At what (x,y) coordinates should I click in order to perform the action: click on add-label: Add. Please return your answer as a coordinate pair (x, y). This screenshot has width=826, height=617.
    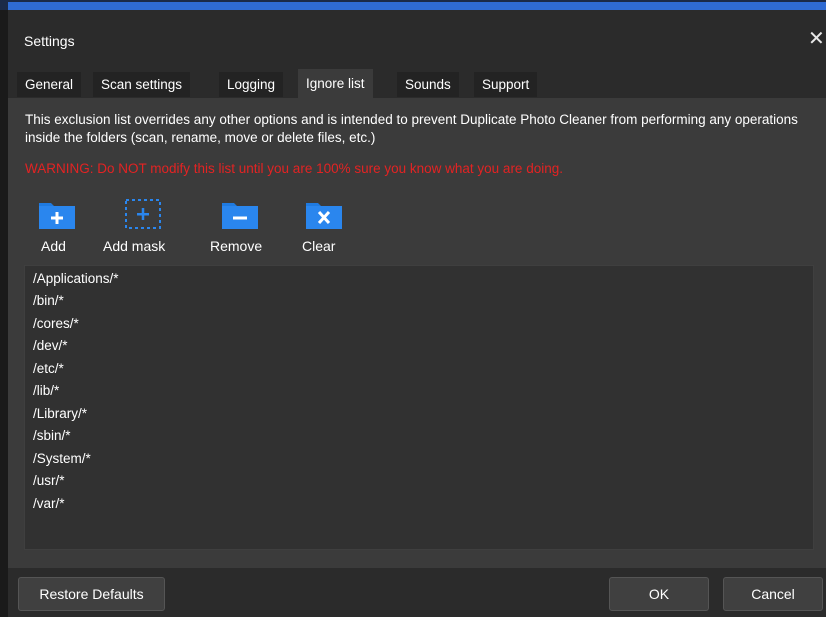
    Looking at the image, I should click on (53, 246).